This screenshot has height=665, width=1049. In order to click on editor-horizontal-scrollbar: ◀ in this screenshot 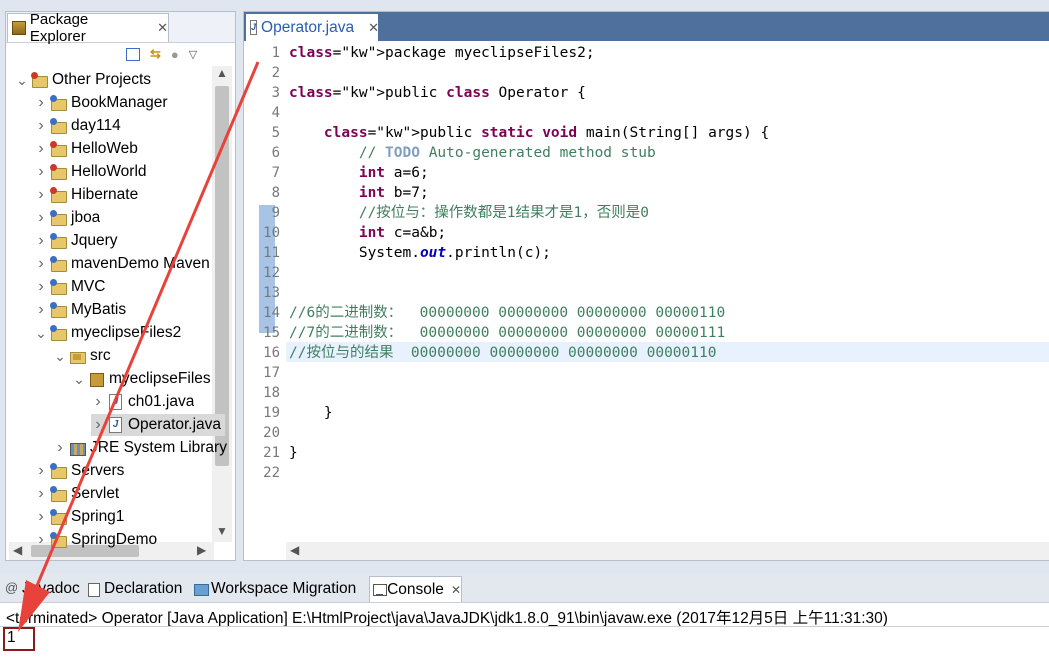, I will do `click(667, 551)`.